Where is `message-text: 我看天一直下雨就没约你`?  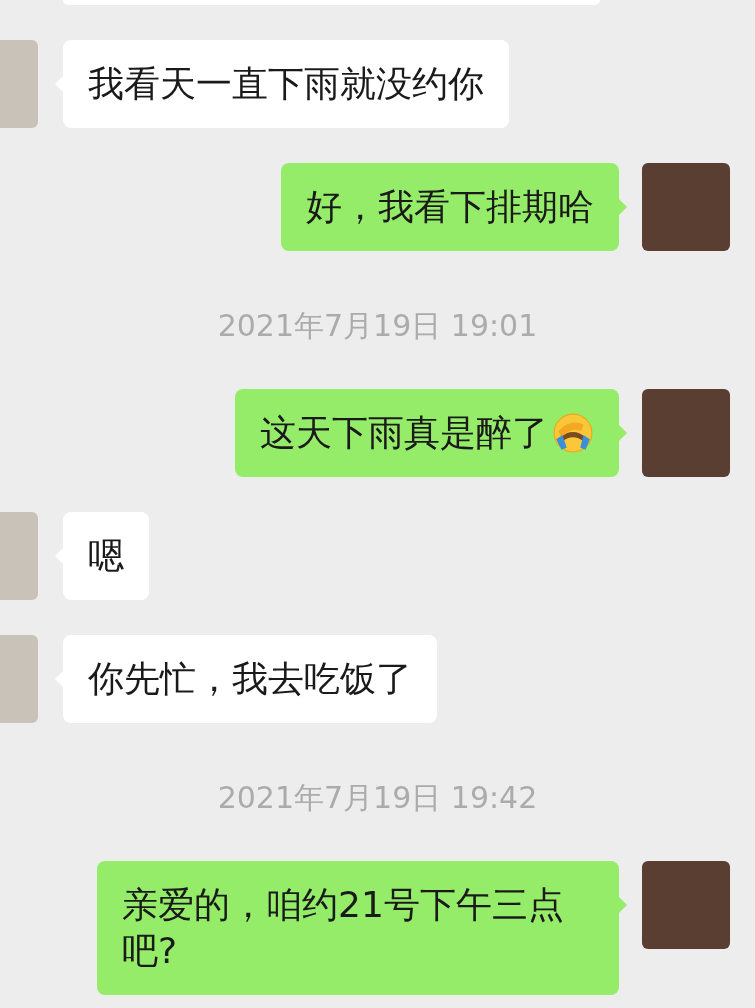 message-text: 我看天一直下雨就没约你 is located at coordinates (286, 84).